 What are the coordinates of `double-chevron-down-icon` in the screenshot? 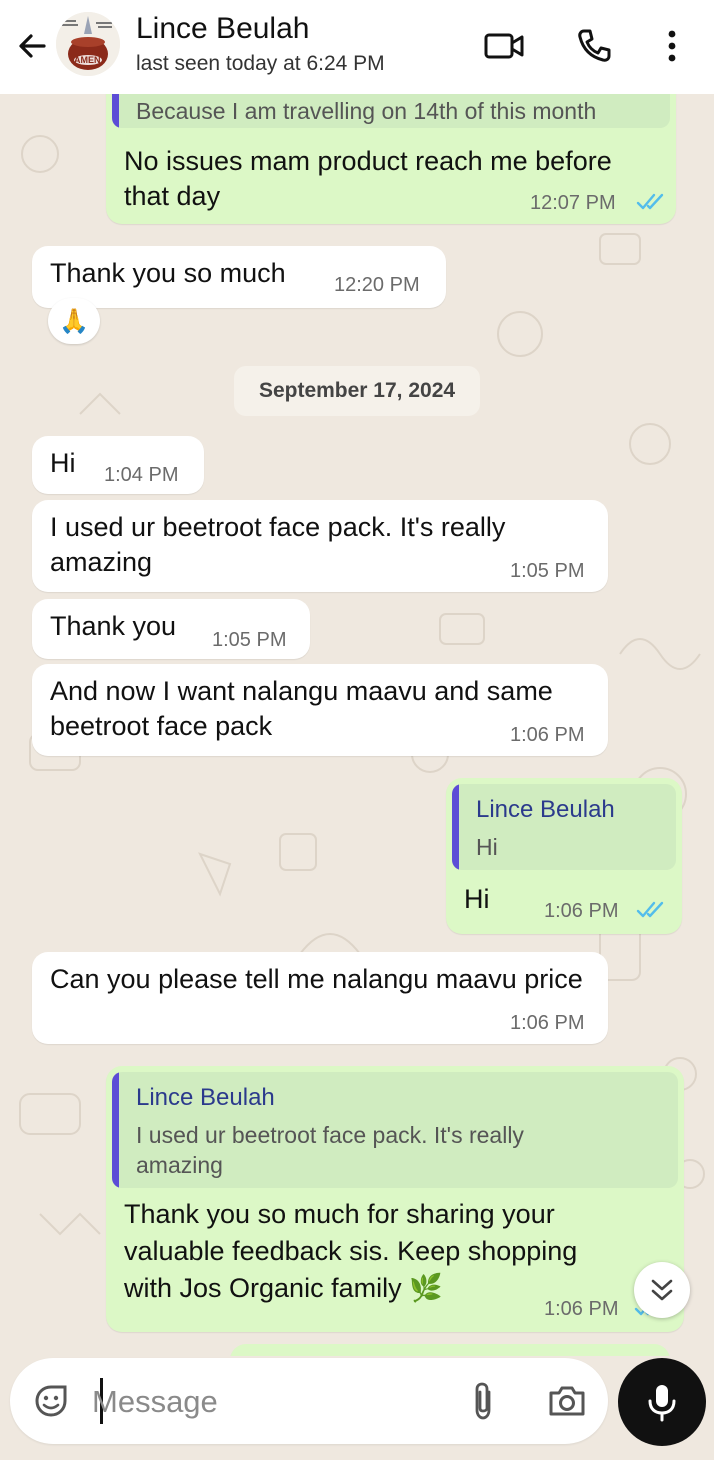 It's located at (662, 1290).